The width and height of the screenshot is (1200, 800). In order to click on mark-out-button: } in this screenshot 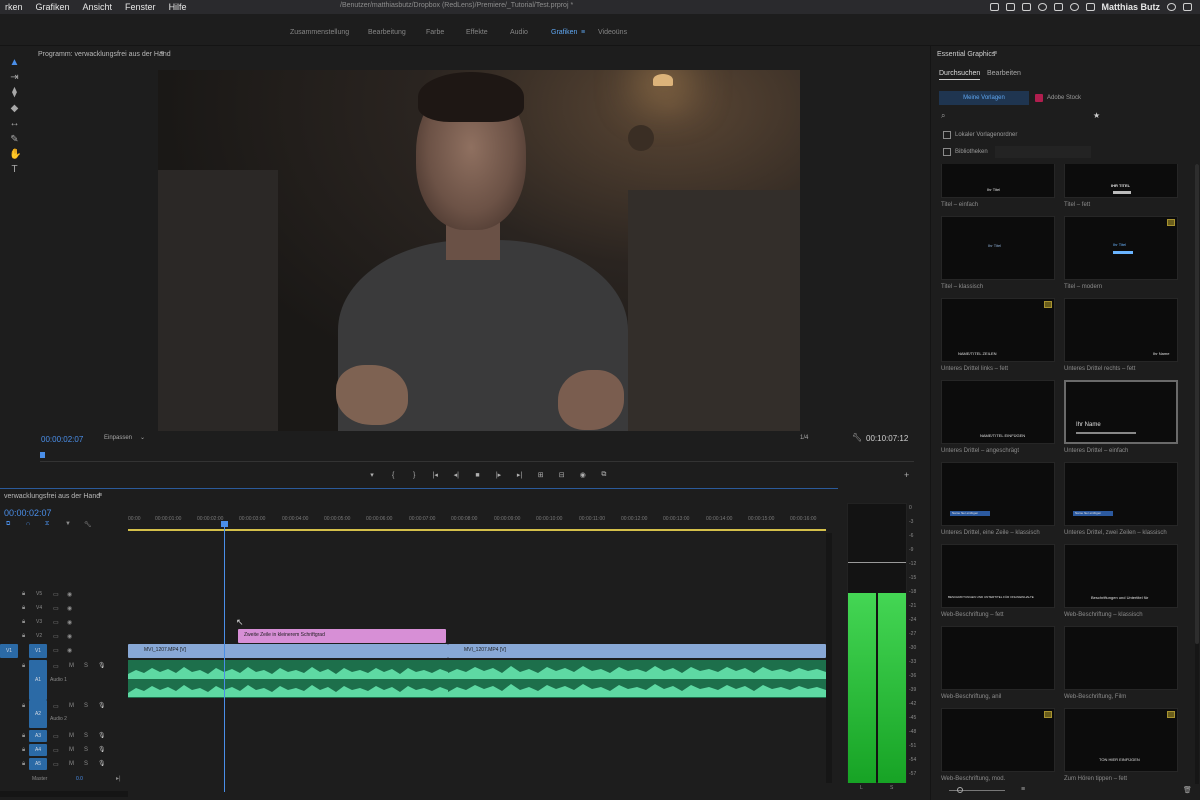, I will do `click(414, 475)`.